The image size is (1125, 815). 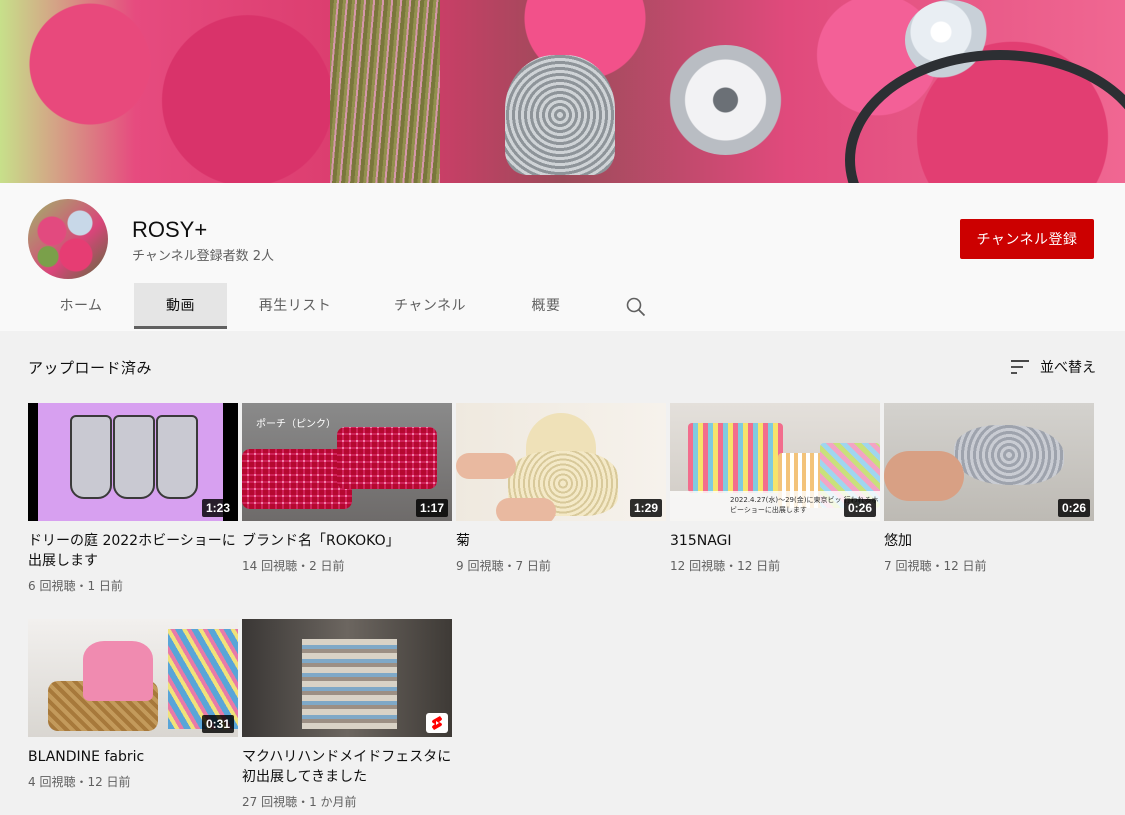 What do you see at coordinates (75, 586) in the screenshot?
I see `video-meta: 6 回視聴・1 日前` at bounding box center [75, 586].